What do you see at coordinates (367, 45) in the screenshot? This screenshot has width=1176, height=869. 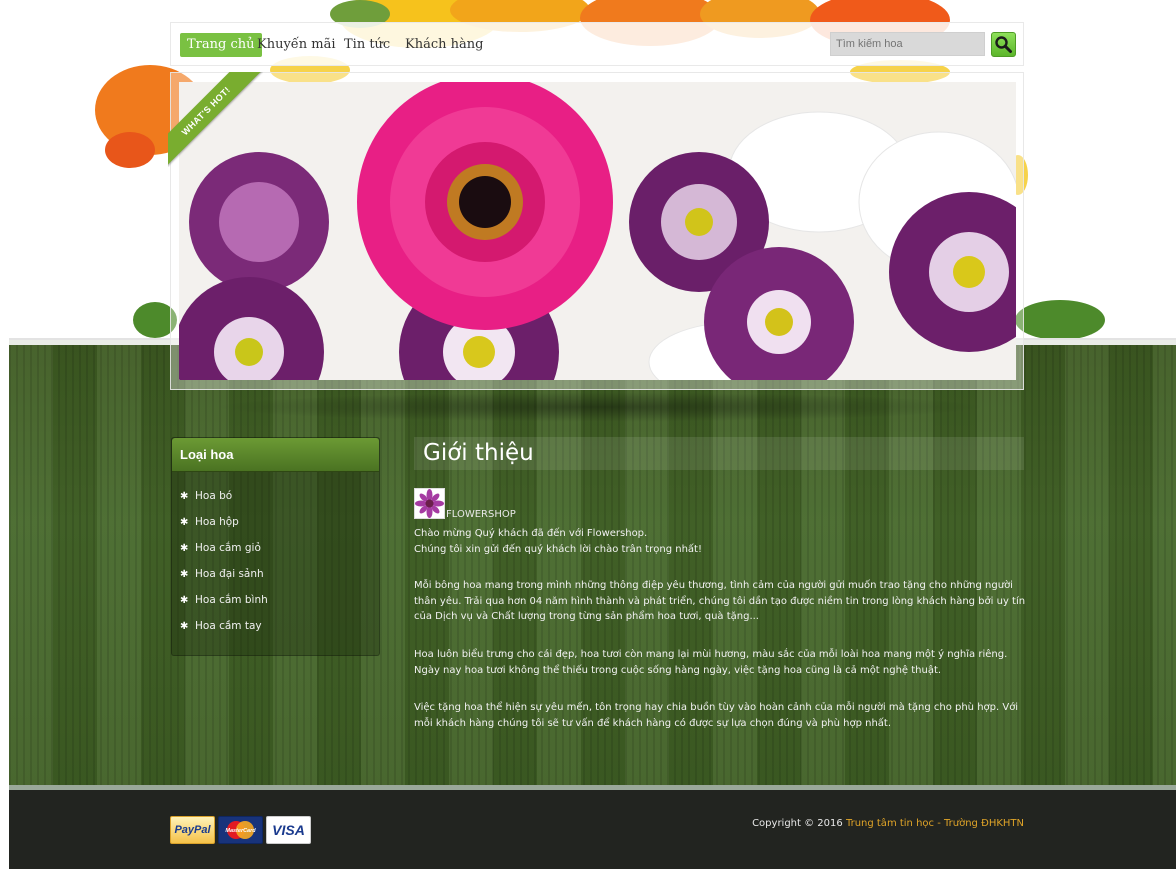 I see `nav-item-news: Tin tức` at bounding box center [367, 45].